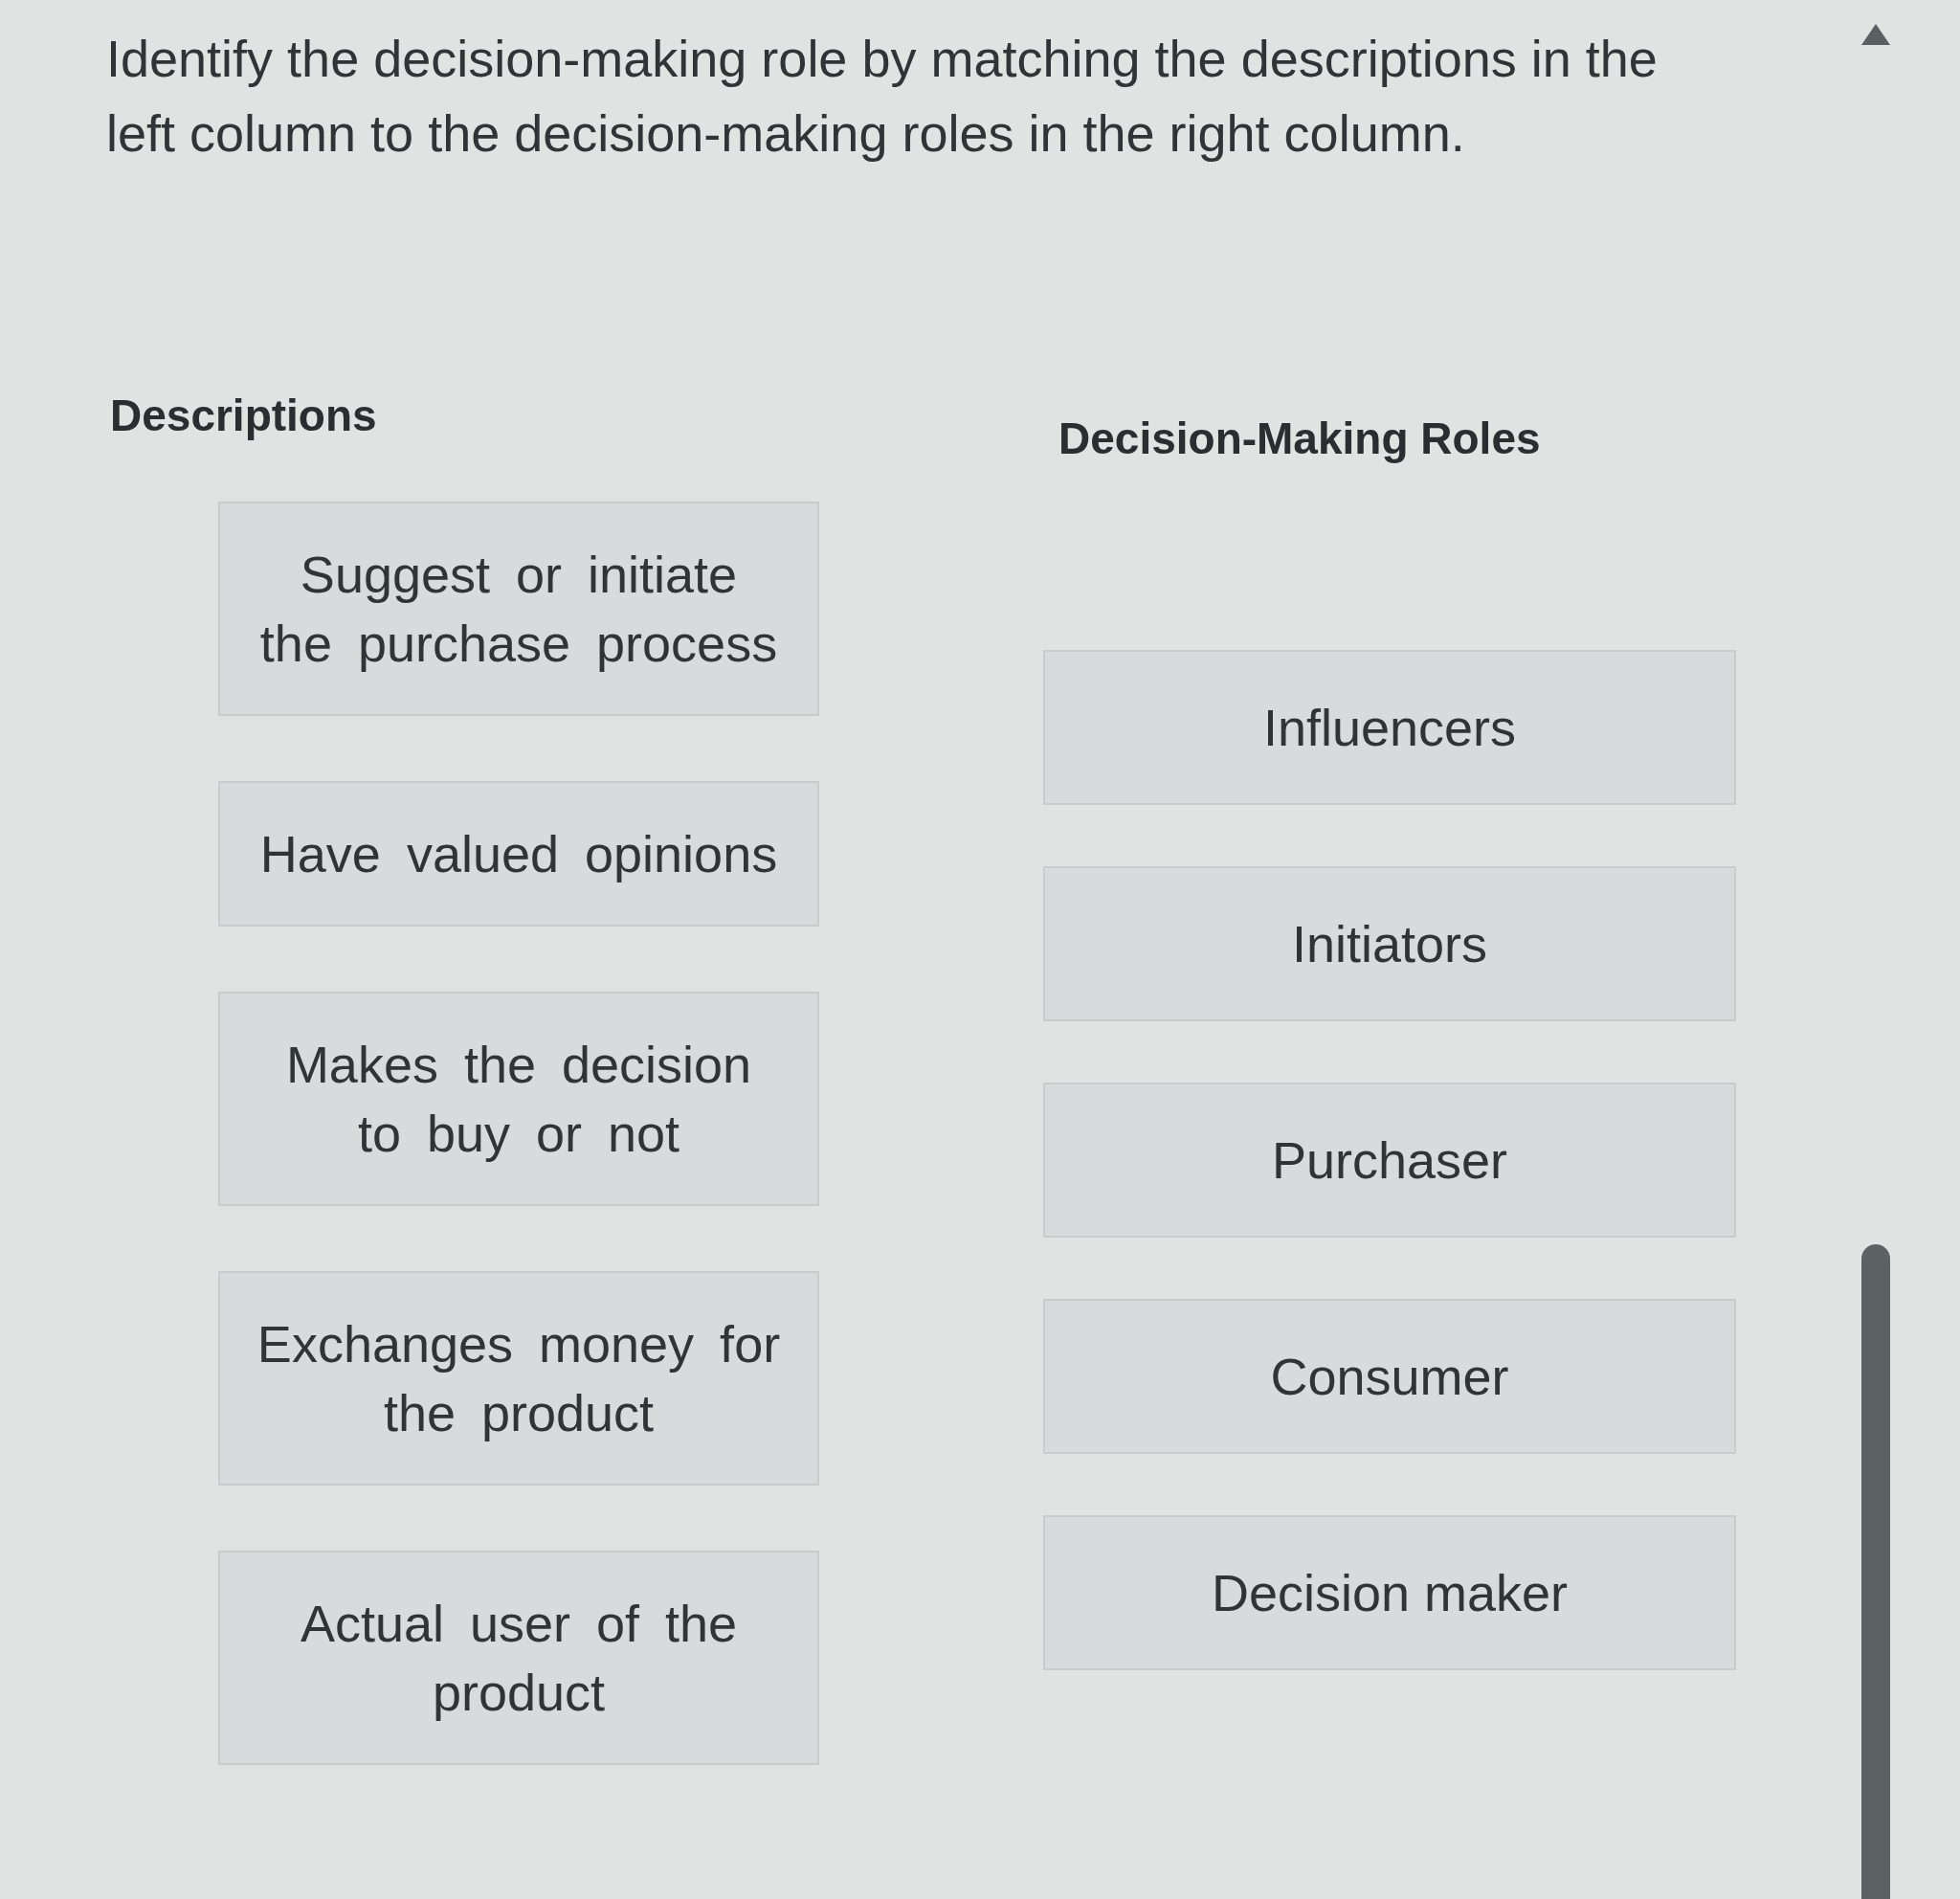 The width and height of the screenshot is (1960, 1899). I want to click on description-card: Actual user of the product, so click(519, 1658).